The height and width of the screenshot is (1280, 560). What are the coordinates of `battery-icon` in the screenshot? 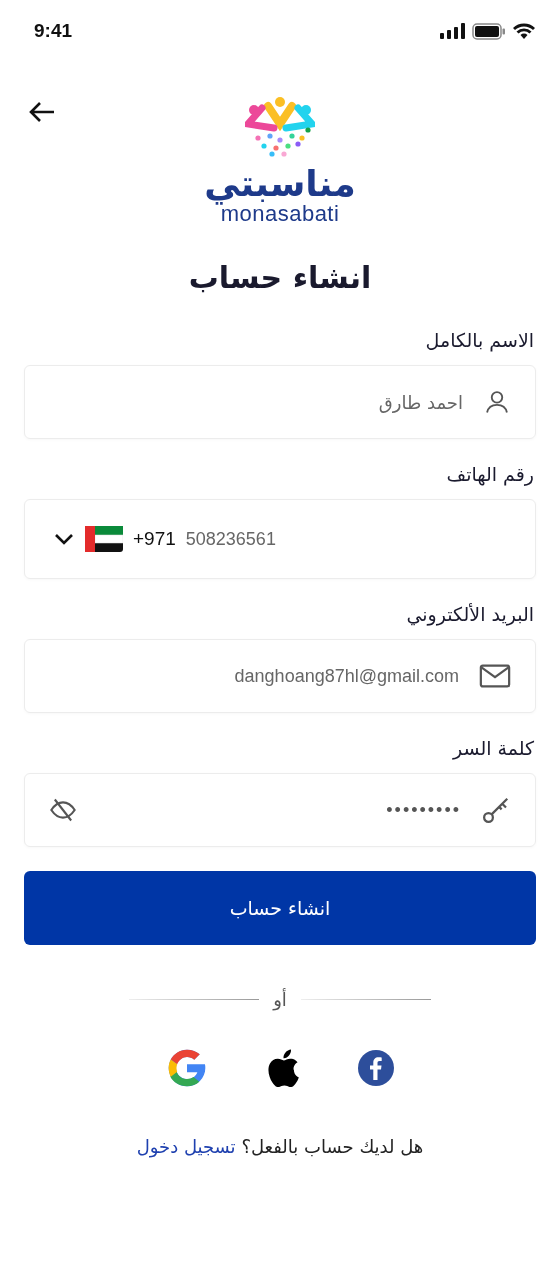 It's located at (489, 31).